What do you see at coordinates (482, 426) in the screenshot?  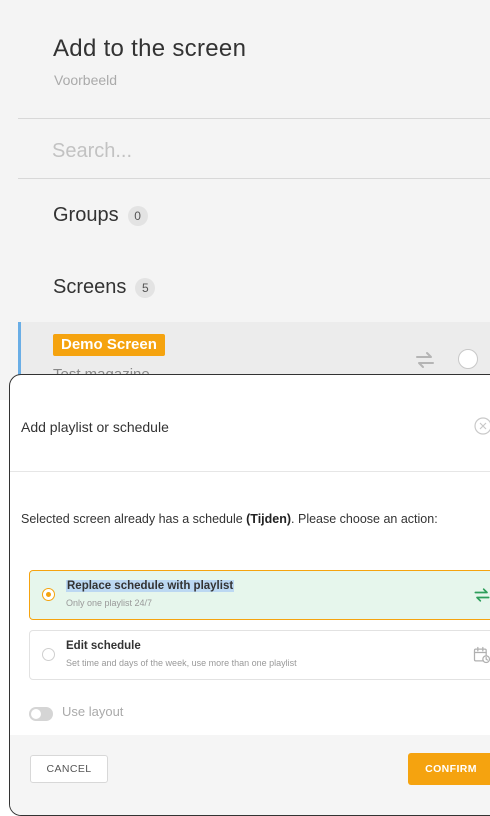 I see `close-icon` at bounding box center [482, 426].